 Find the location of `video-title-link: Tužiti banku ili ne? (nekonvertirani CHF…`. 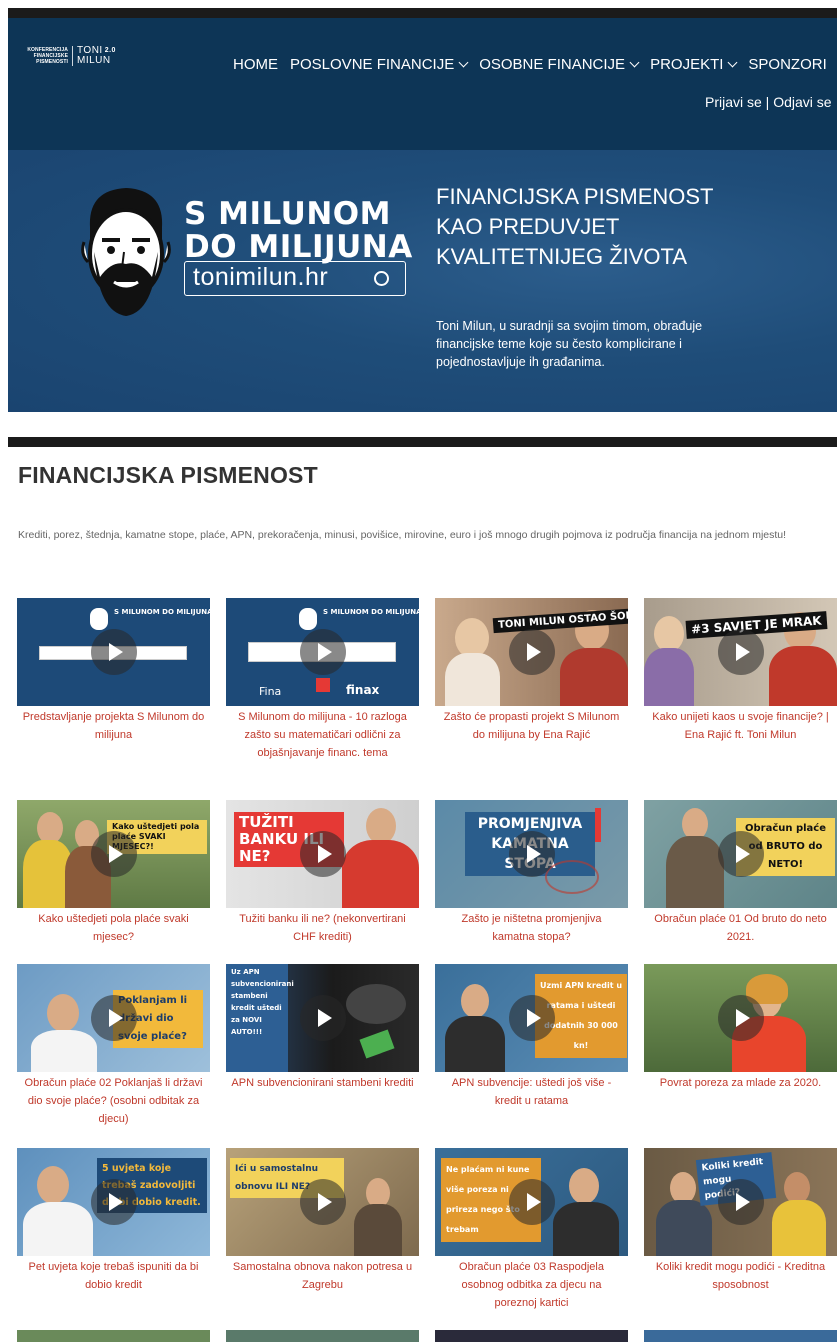

video-title-link: Tužiti banku ili ne? (nekonvertirani CHF… is located at coordinates (322, 928).